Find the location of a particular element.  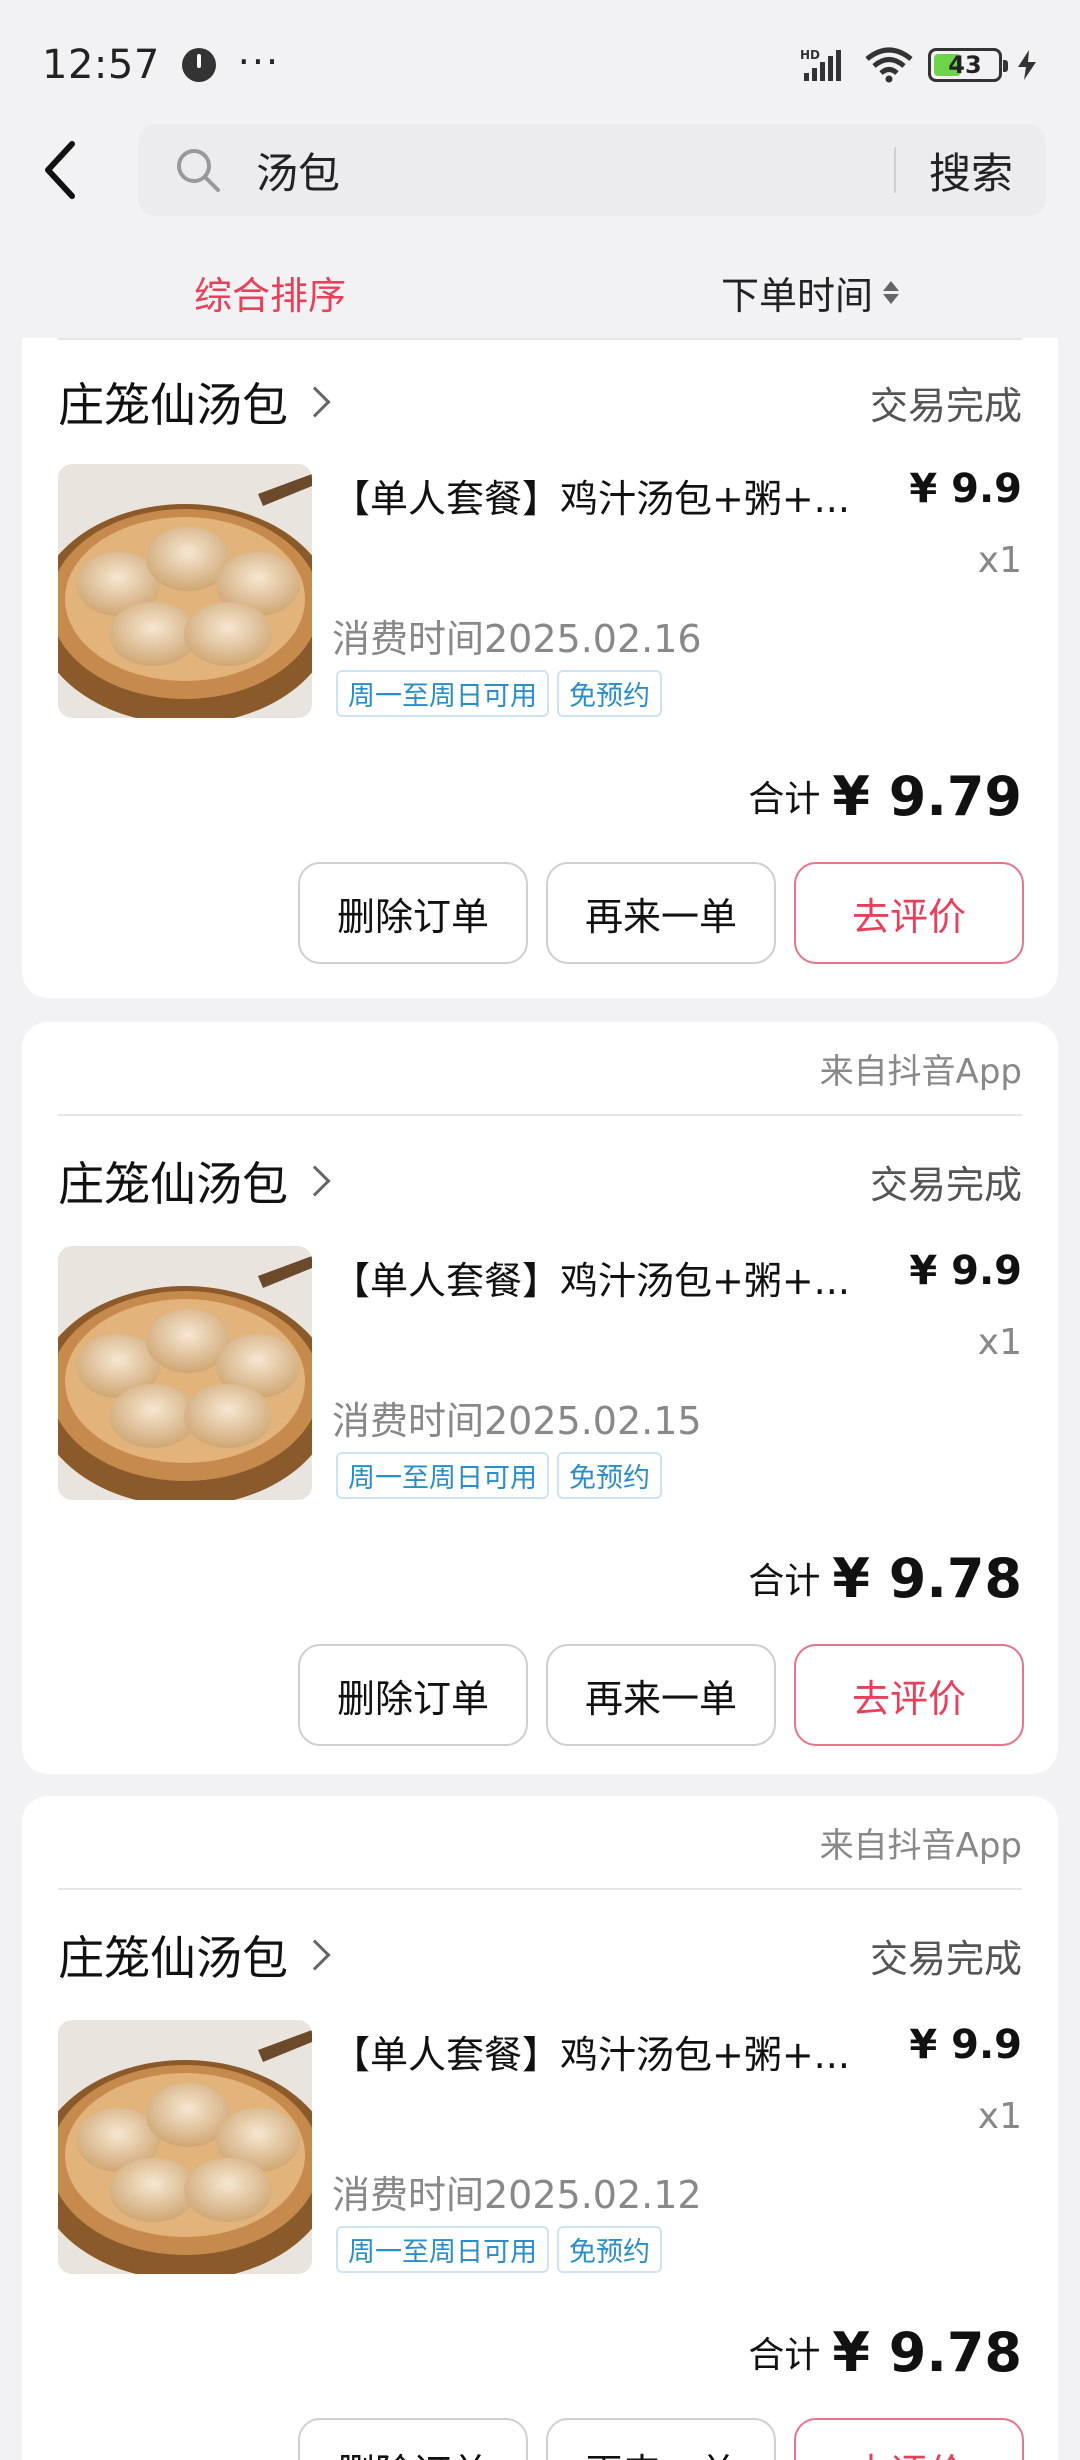

more-dots: ··· is located at coordinates (259, 62).